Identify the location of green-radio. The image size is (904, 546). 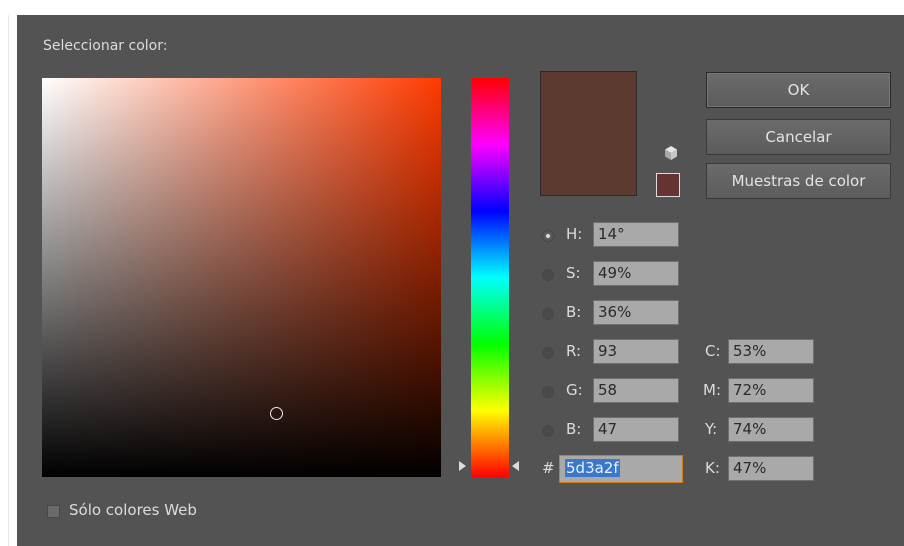
(548, 392).